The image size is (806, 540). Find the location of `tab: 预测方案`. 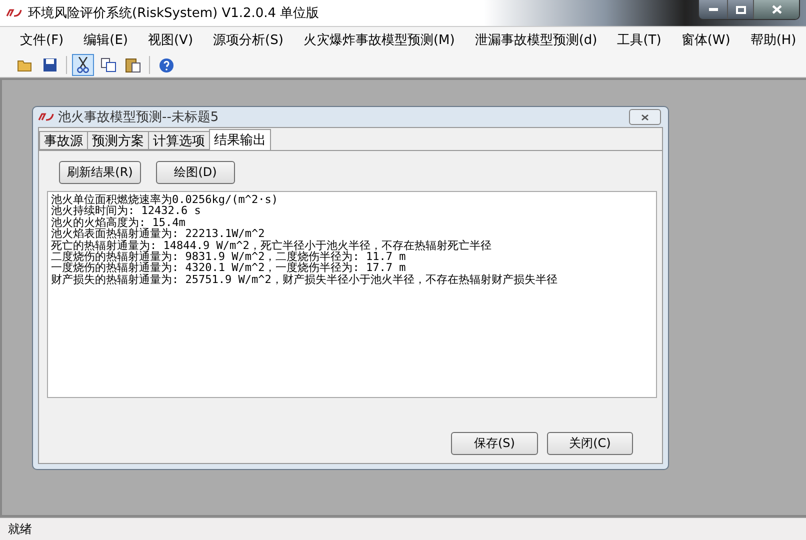

tab: 预测方案 is located at coordinates (118, 140).